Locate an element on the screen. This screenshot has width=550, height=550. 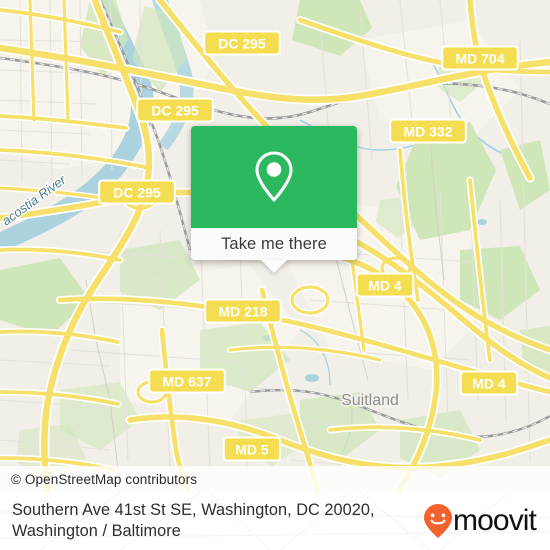
place-label-suitland: Suitland is located at coordinates (370, 401).